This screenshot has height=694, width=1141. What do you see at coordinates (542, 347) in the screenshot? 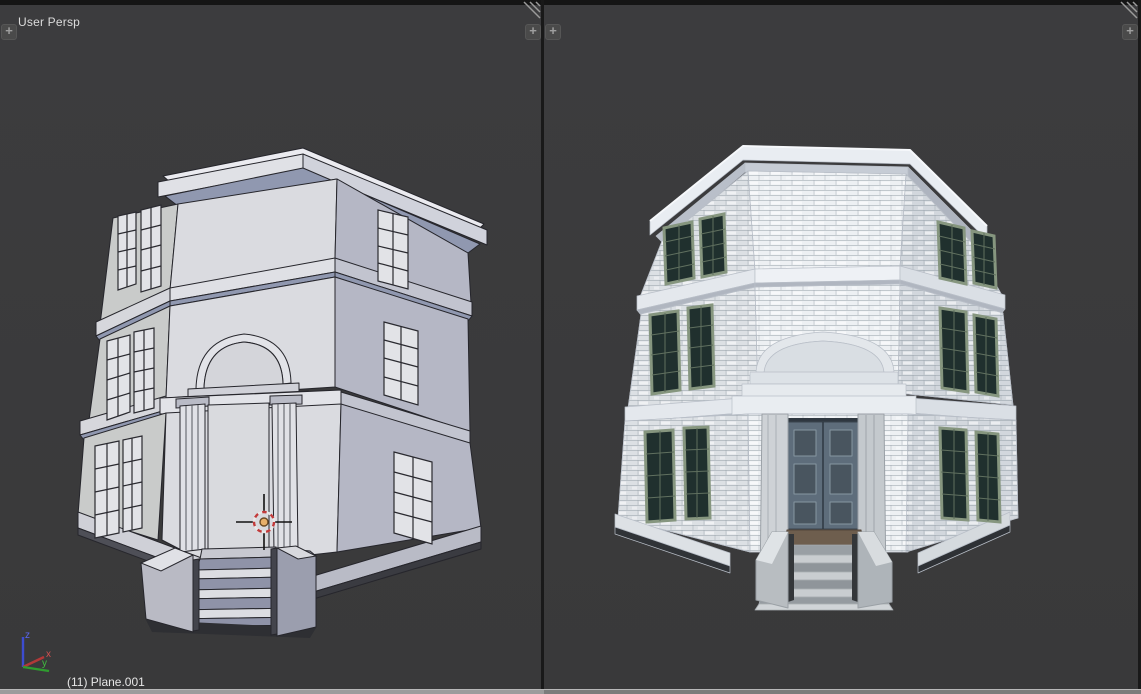
I see `viewport-divider` at bounding box center [542, 347].